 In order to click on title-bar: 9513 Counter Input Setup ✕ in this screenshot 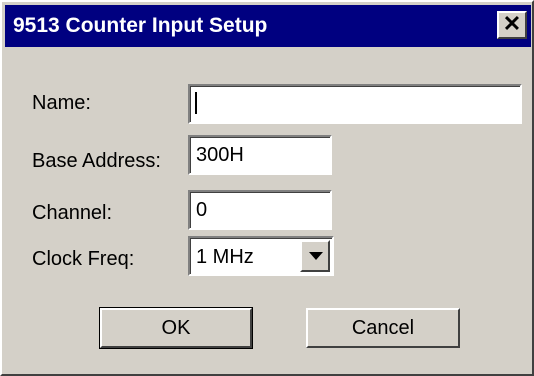, I will do `click(268, 26)`.